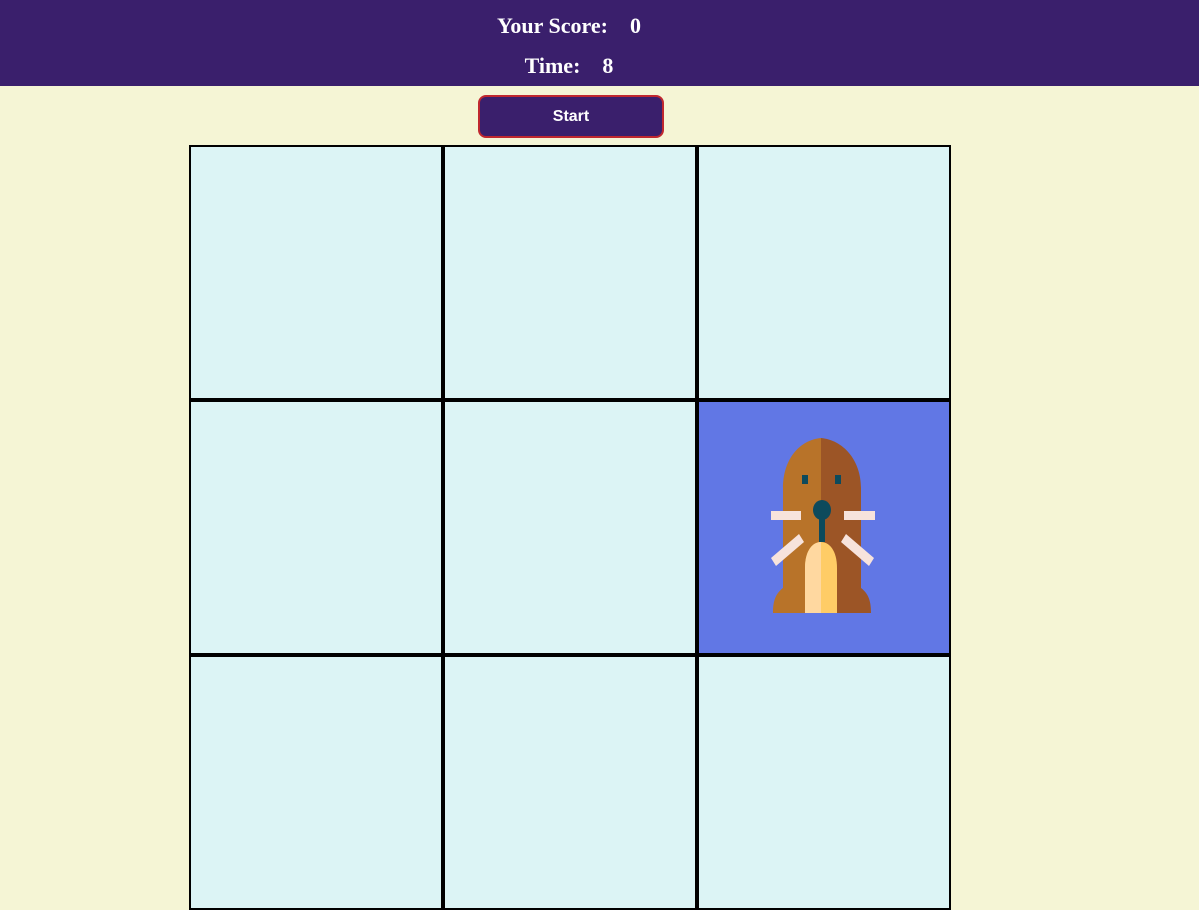  I want to click on time-label: Time:, so click(552, 65).